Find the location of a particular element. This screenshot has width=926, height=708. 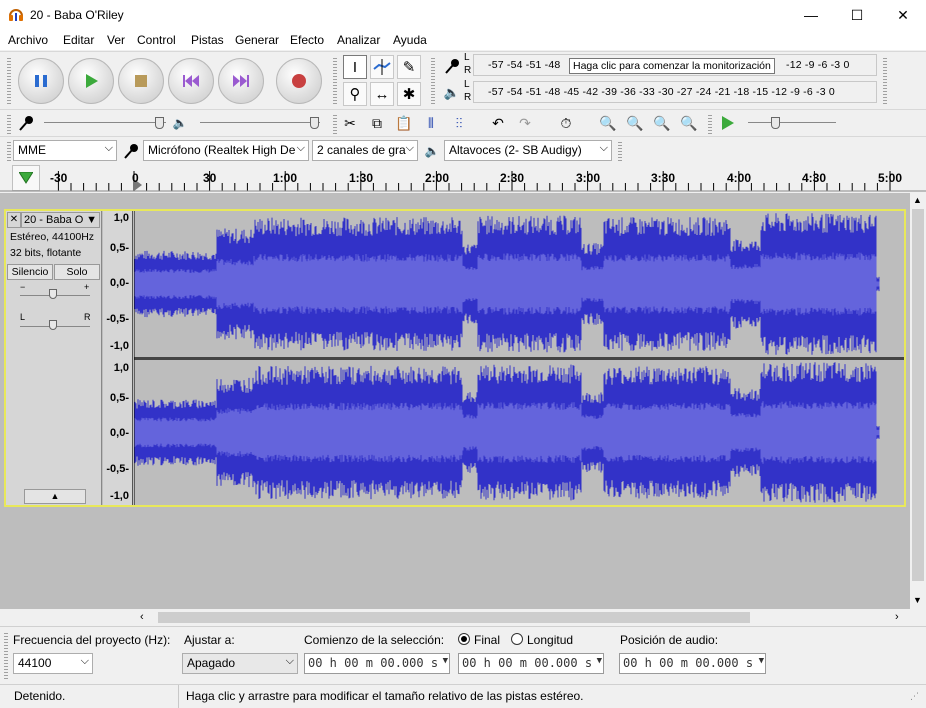

maximize-button: ☐ is located at coordinates (857, 15).